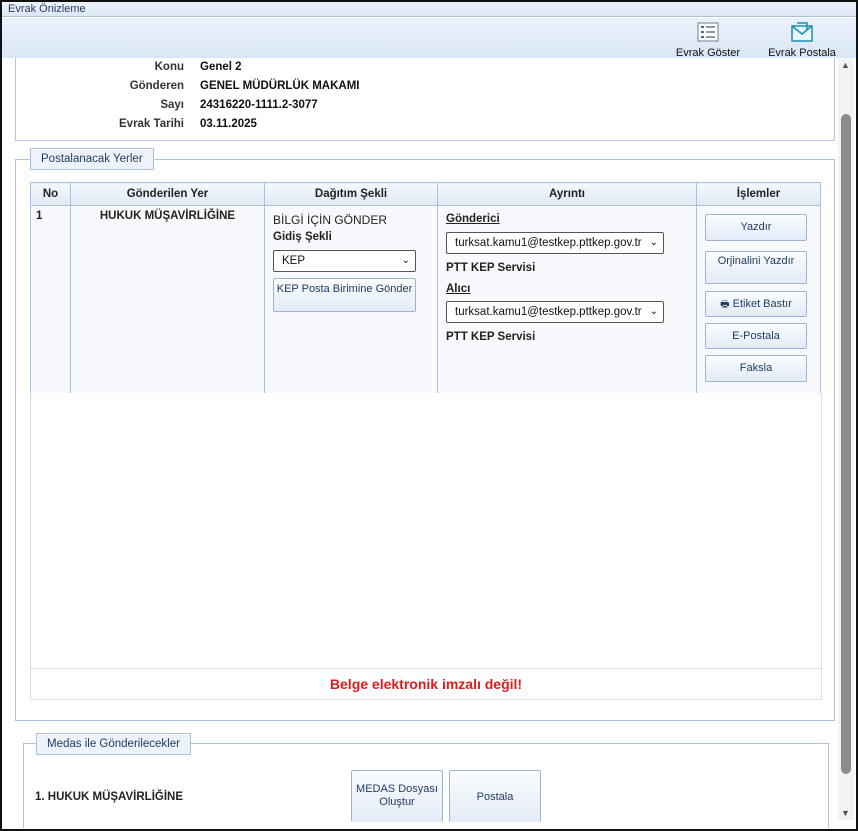 Image resolution: width=858 pixels, height=831 pixels. I want to click on email-button: E-Postala, so click(756, 336).